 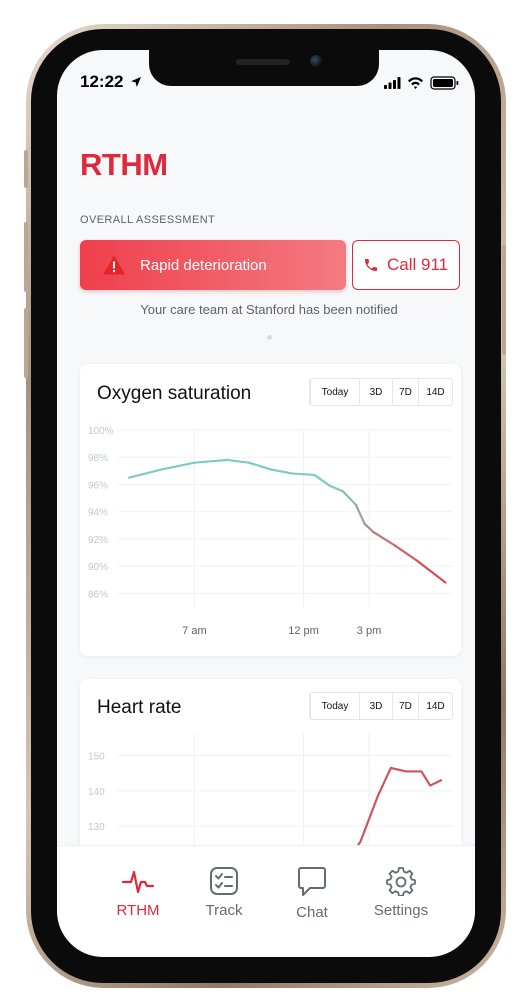 I want to click on volume-up-button, so click(x=26, y=257).